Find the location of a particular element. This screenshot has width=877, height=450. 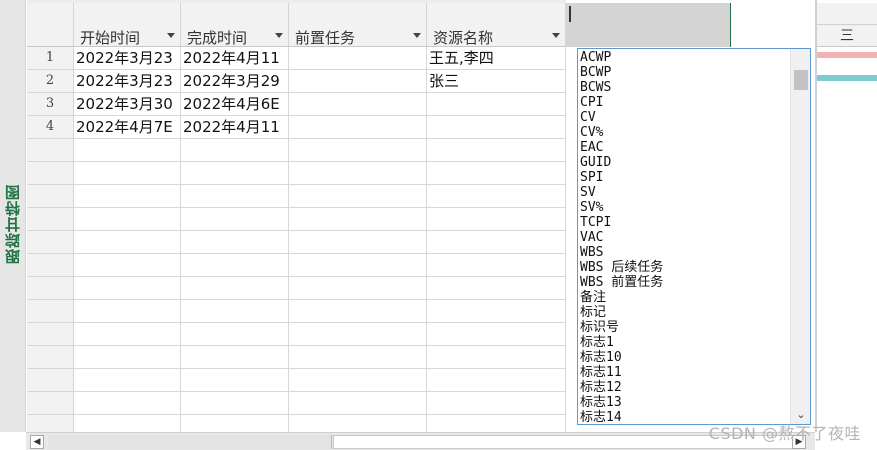

horizontal-scroll-thumb is located at coordinates (190, 442).